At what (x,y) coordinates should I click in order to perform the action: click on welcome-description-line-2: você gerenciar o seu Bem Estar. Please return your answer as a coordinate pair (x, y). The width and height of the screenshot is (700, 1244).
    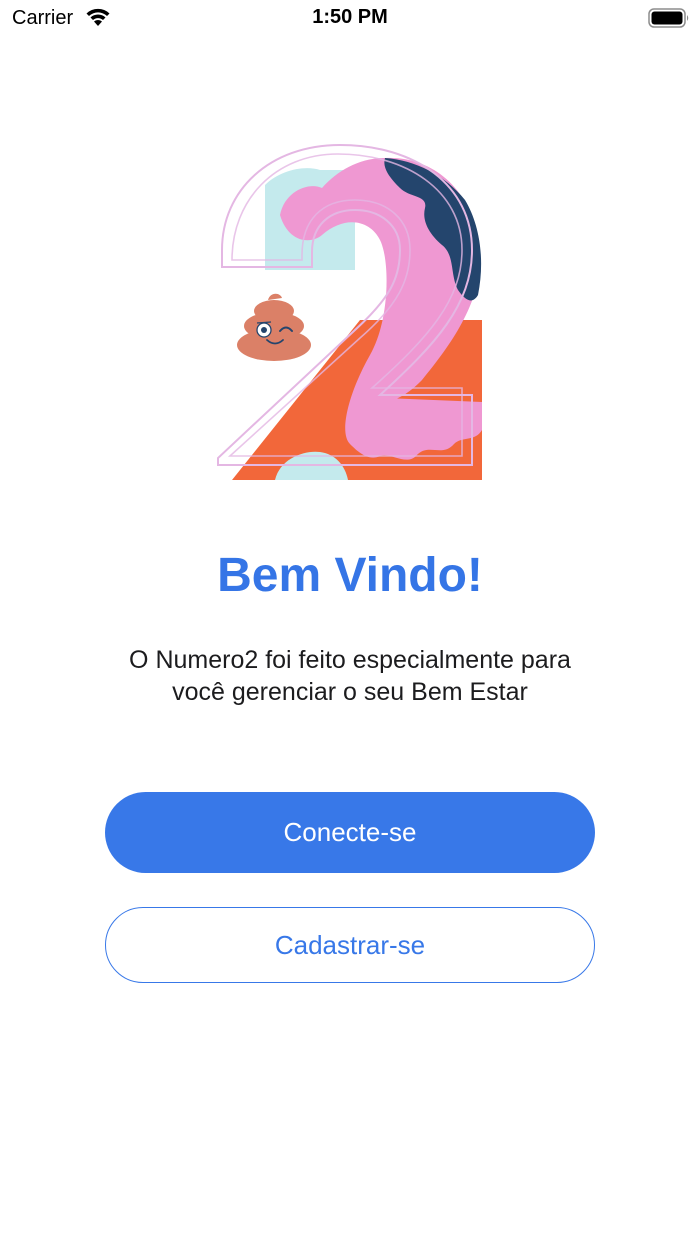
    Looking at the image, I should click on (350, 692).